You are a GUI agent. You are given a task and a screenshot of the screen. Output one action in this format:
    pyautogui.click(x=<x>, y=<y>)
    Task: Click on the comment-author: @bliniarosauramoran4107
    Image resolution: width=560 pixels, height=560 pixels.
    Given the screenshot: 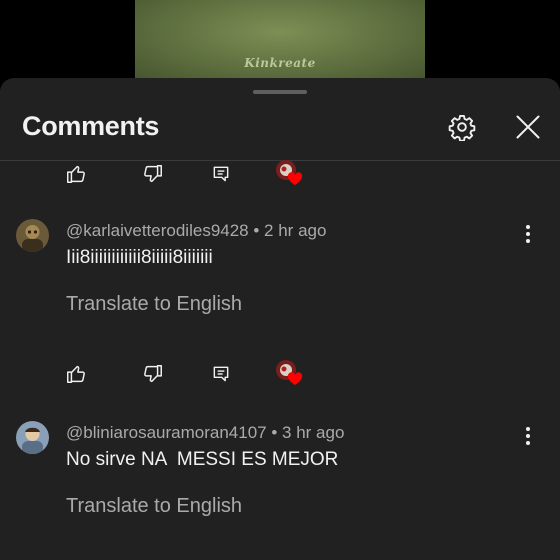 What is the action you would take?
    pyautogui.click(x=166, y=432)
    